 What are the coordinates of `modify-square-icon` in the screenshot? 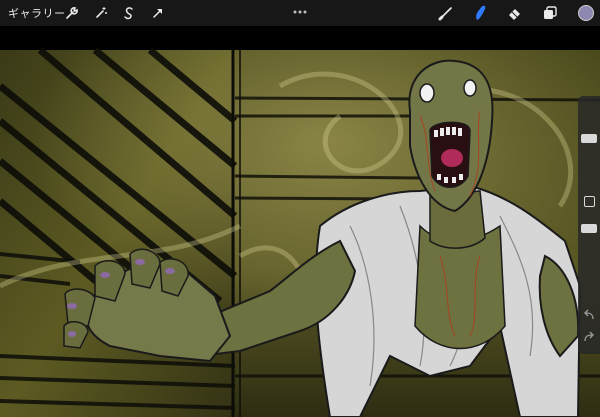 It's located at (589, 201).